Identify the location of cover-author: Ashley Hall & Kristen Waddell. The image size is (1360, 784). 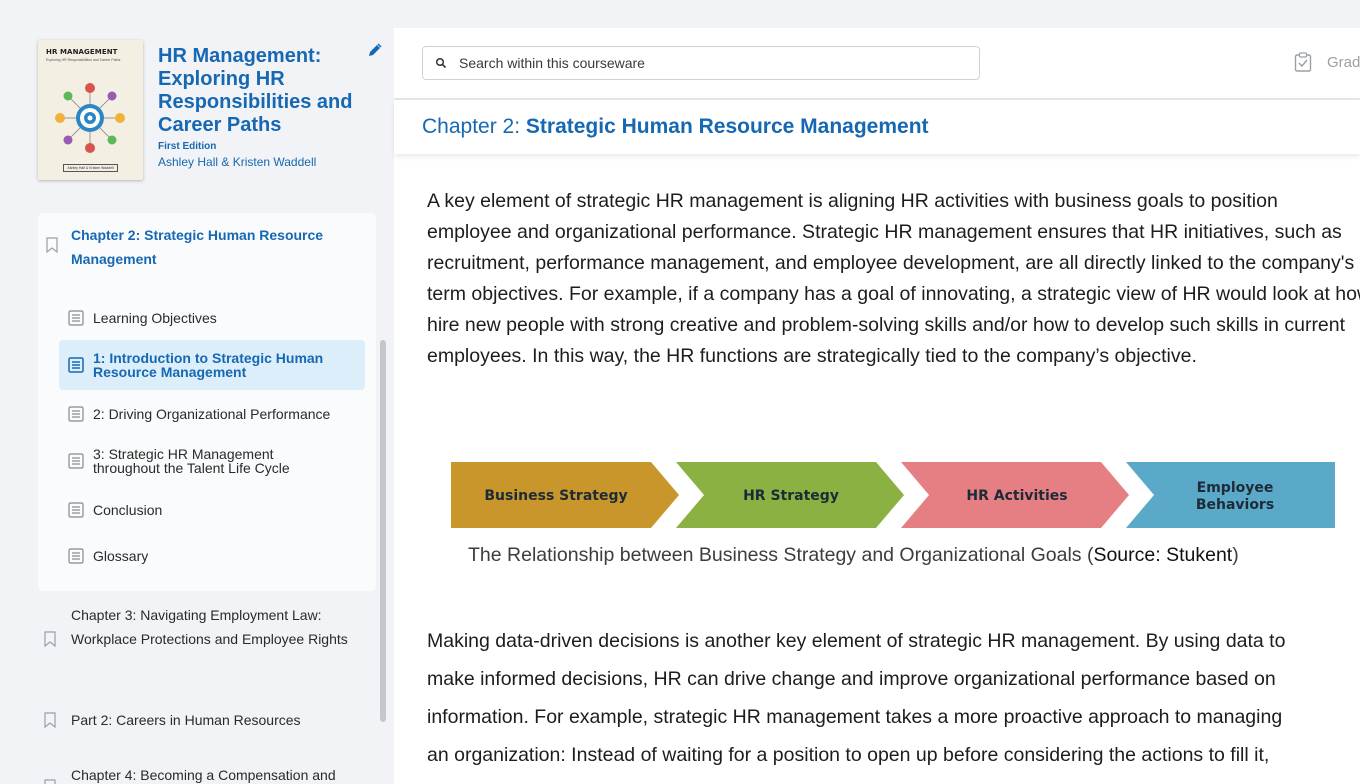
(90, 168).